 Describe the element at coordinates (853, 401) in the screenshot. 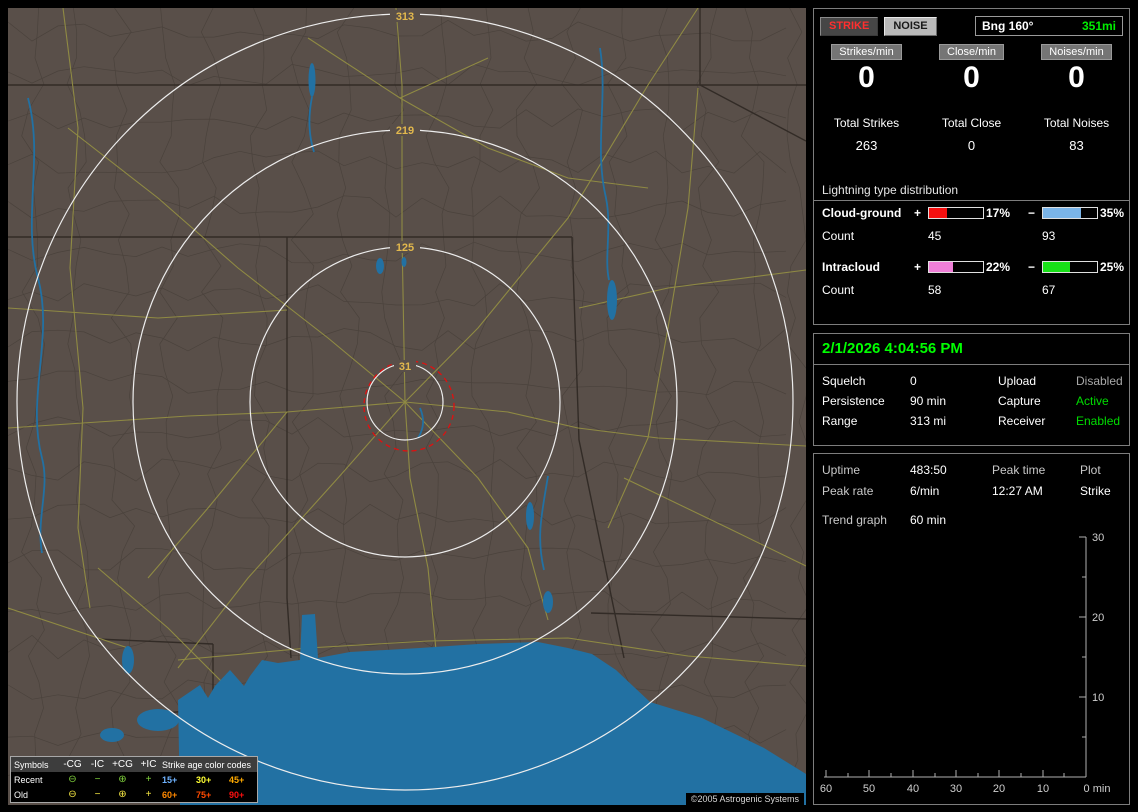

I see `persistence-label: Persistence` at that location.